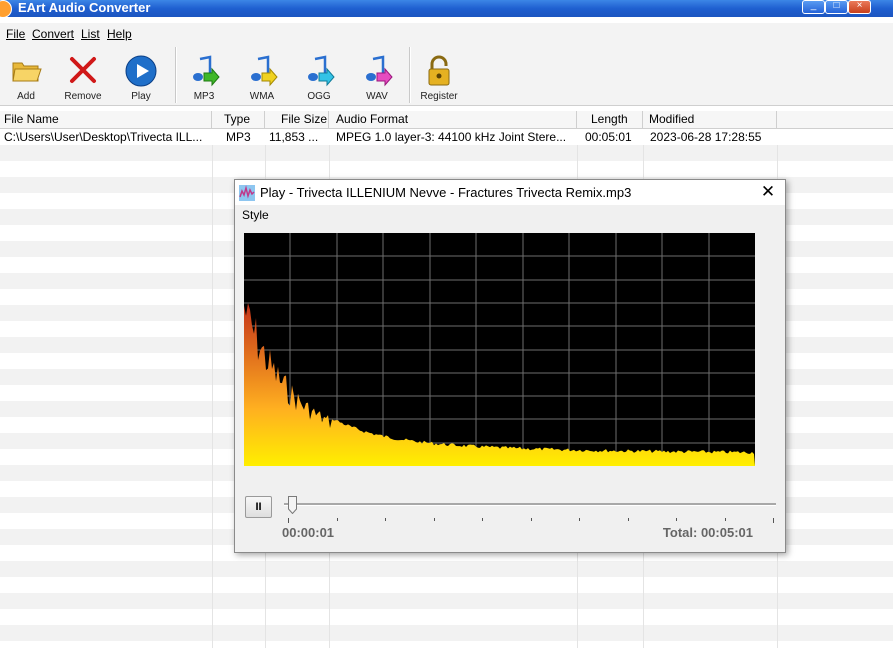 Image resolution: width=893 pixels, height=648 pixels. I want to click on minimize-button: _, so click(813, 7).